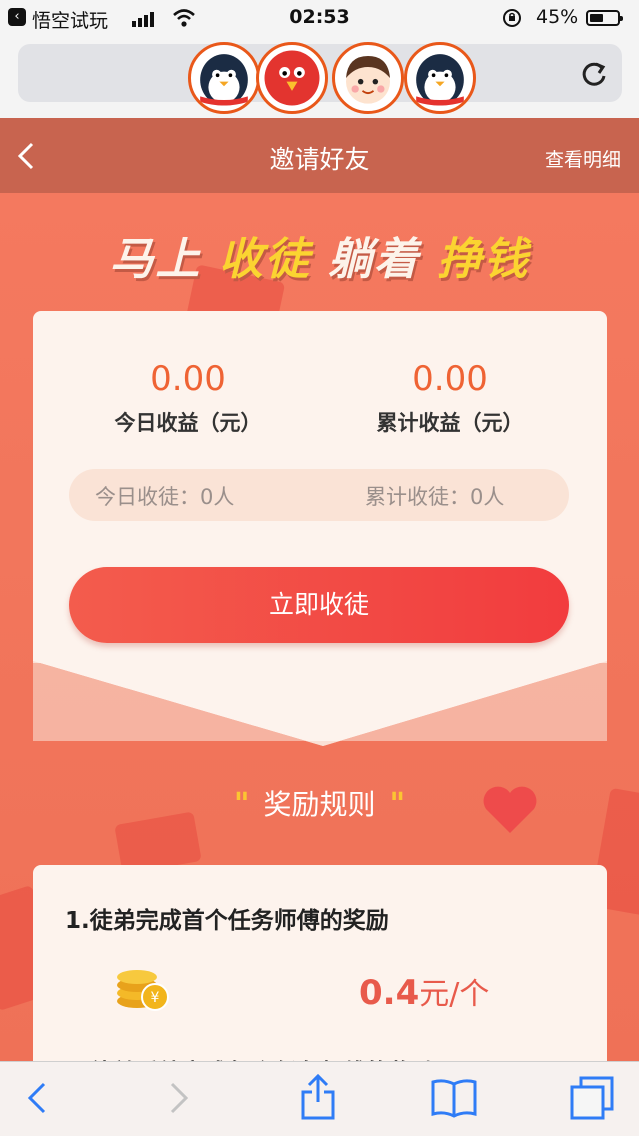 The image size is (639, 1136). Describe the element at coordinates (143, 990) in the screenshot. I see `coins-icon: ¥` at that location.